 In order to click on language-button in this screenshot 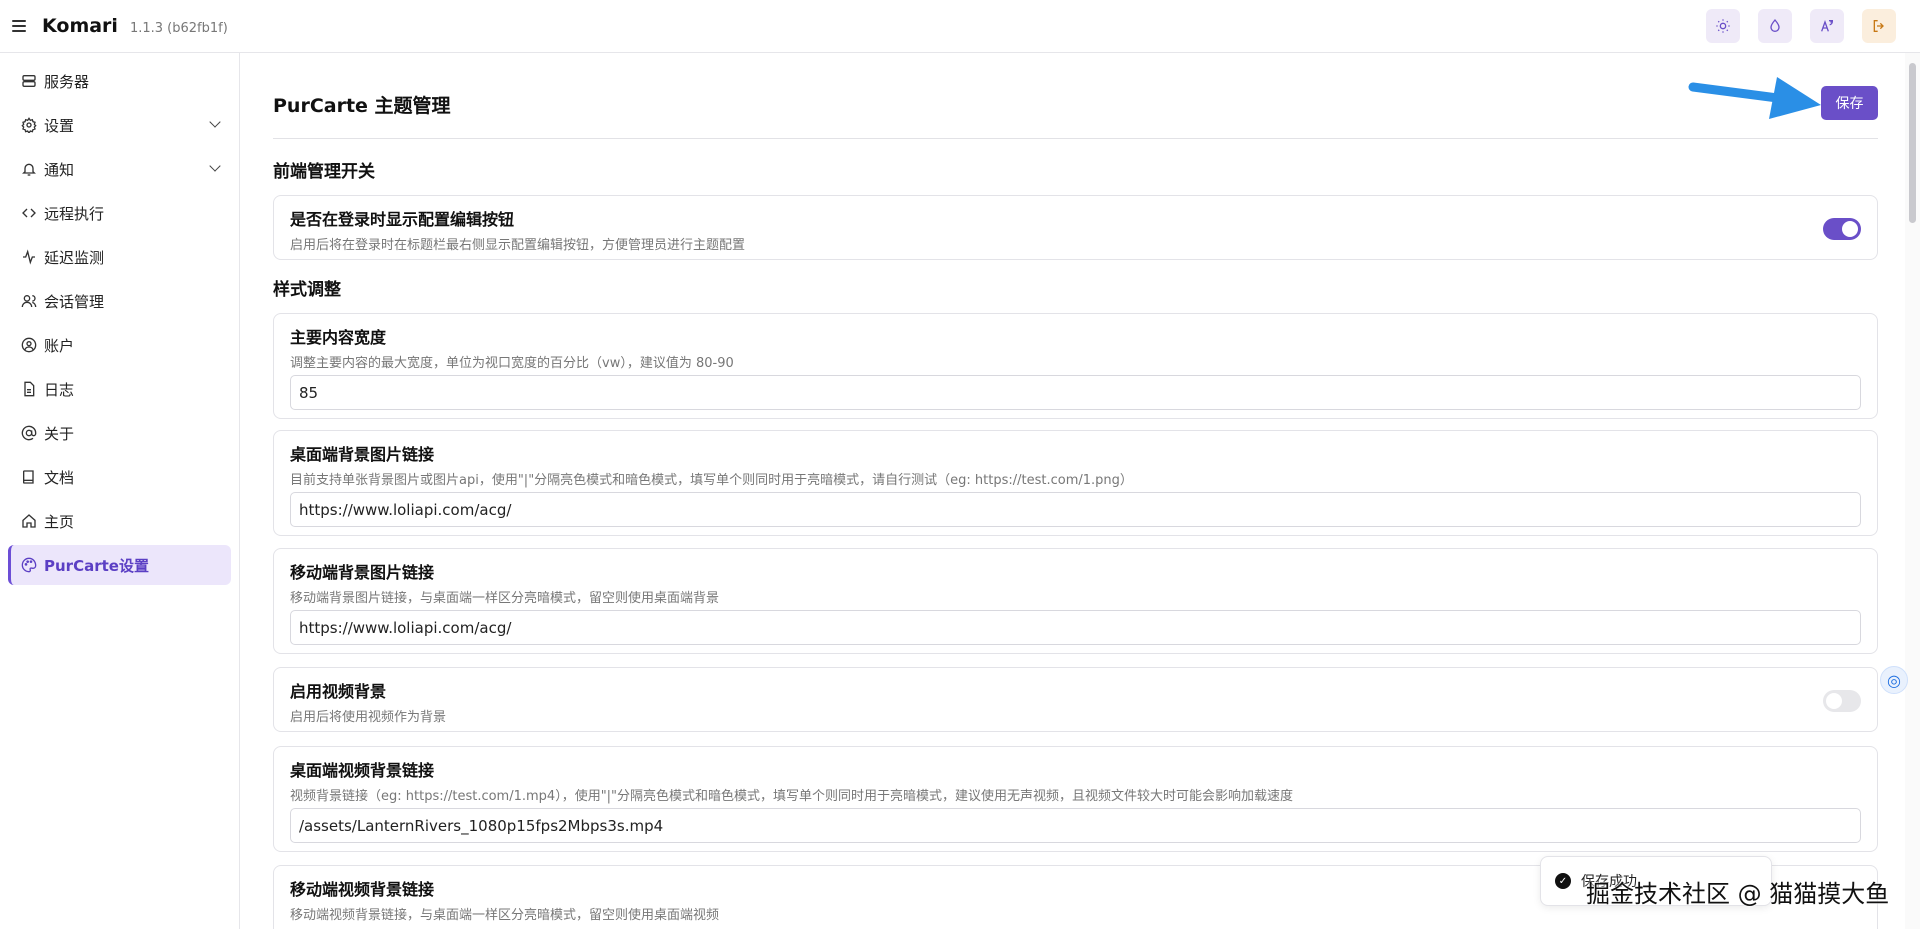, I will do `click(1827, 26)`.